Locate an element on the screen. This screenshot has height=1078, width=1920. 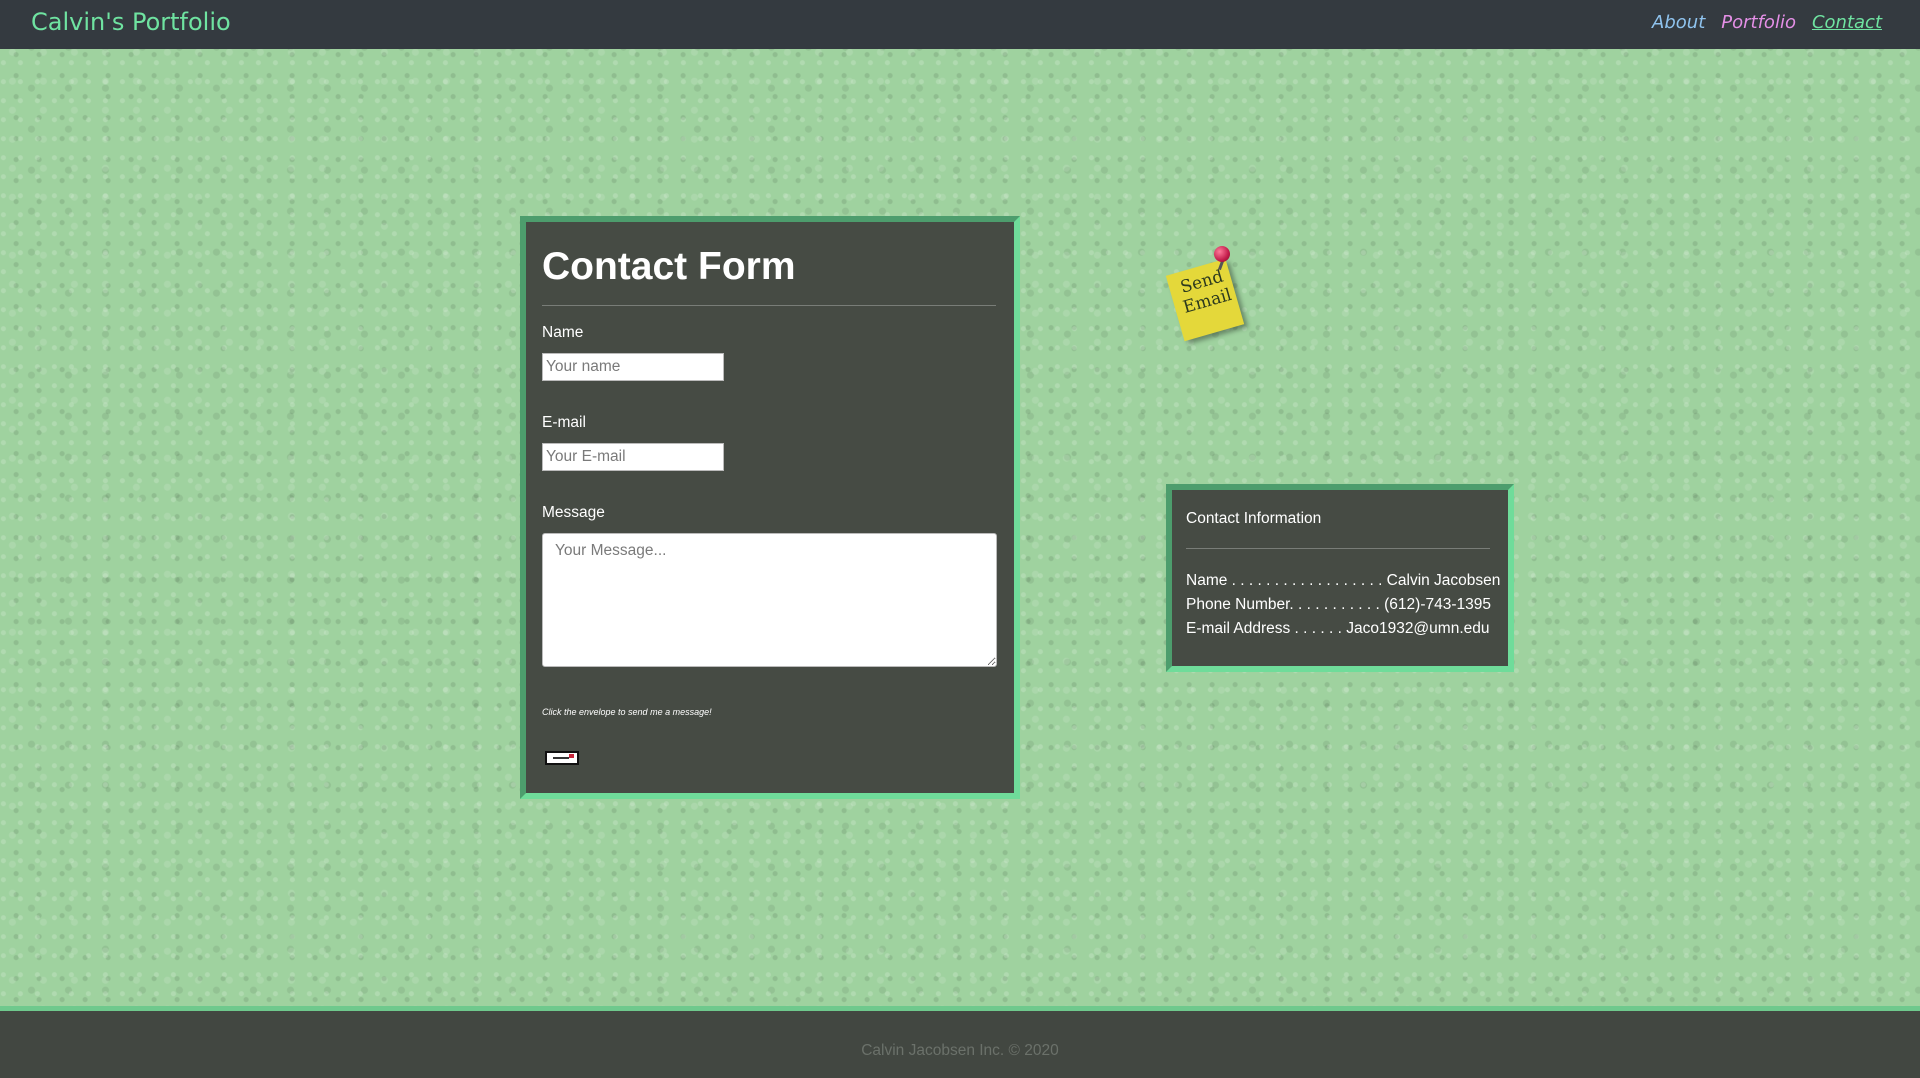
form-divider is located at coordinates (769, 305).